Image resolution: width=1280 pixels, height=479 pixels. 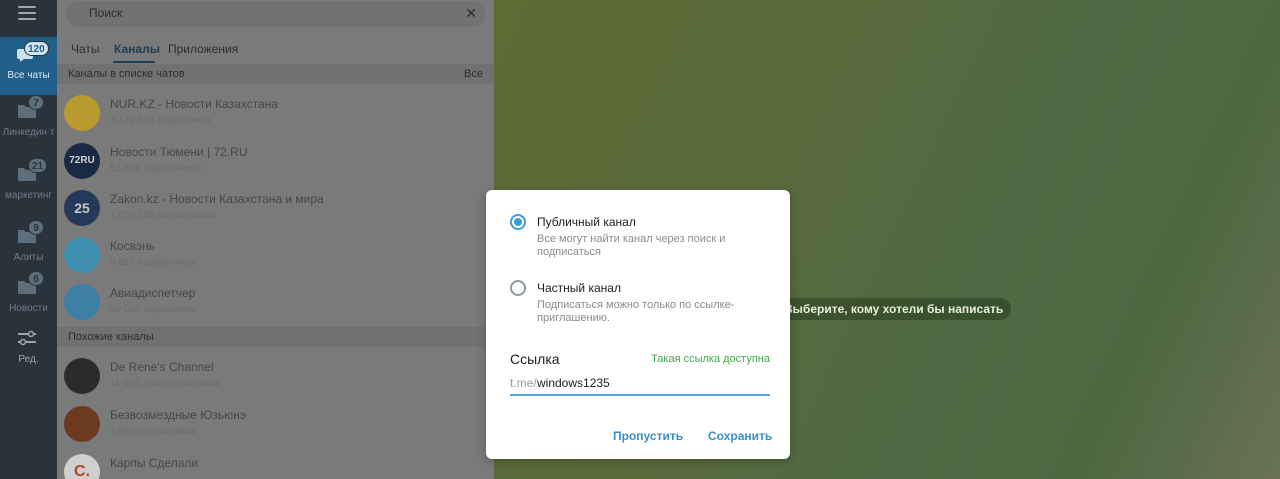 What do you see at coordinates (275, 14) in the screenshot?
I see `search-bar: Поиск ✕` at bounding box center [275, 14].